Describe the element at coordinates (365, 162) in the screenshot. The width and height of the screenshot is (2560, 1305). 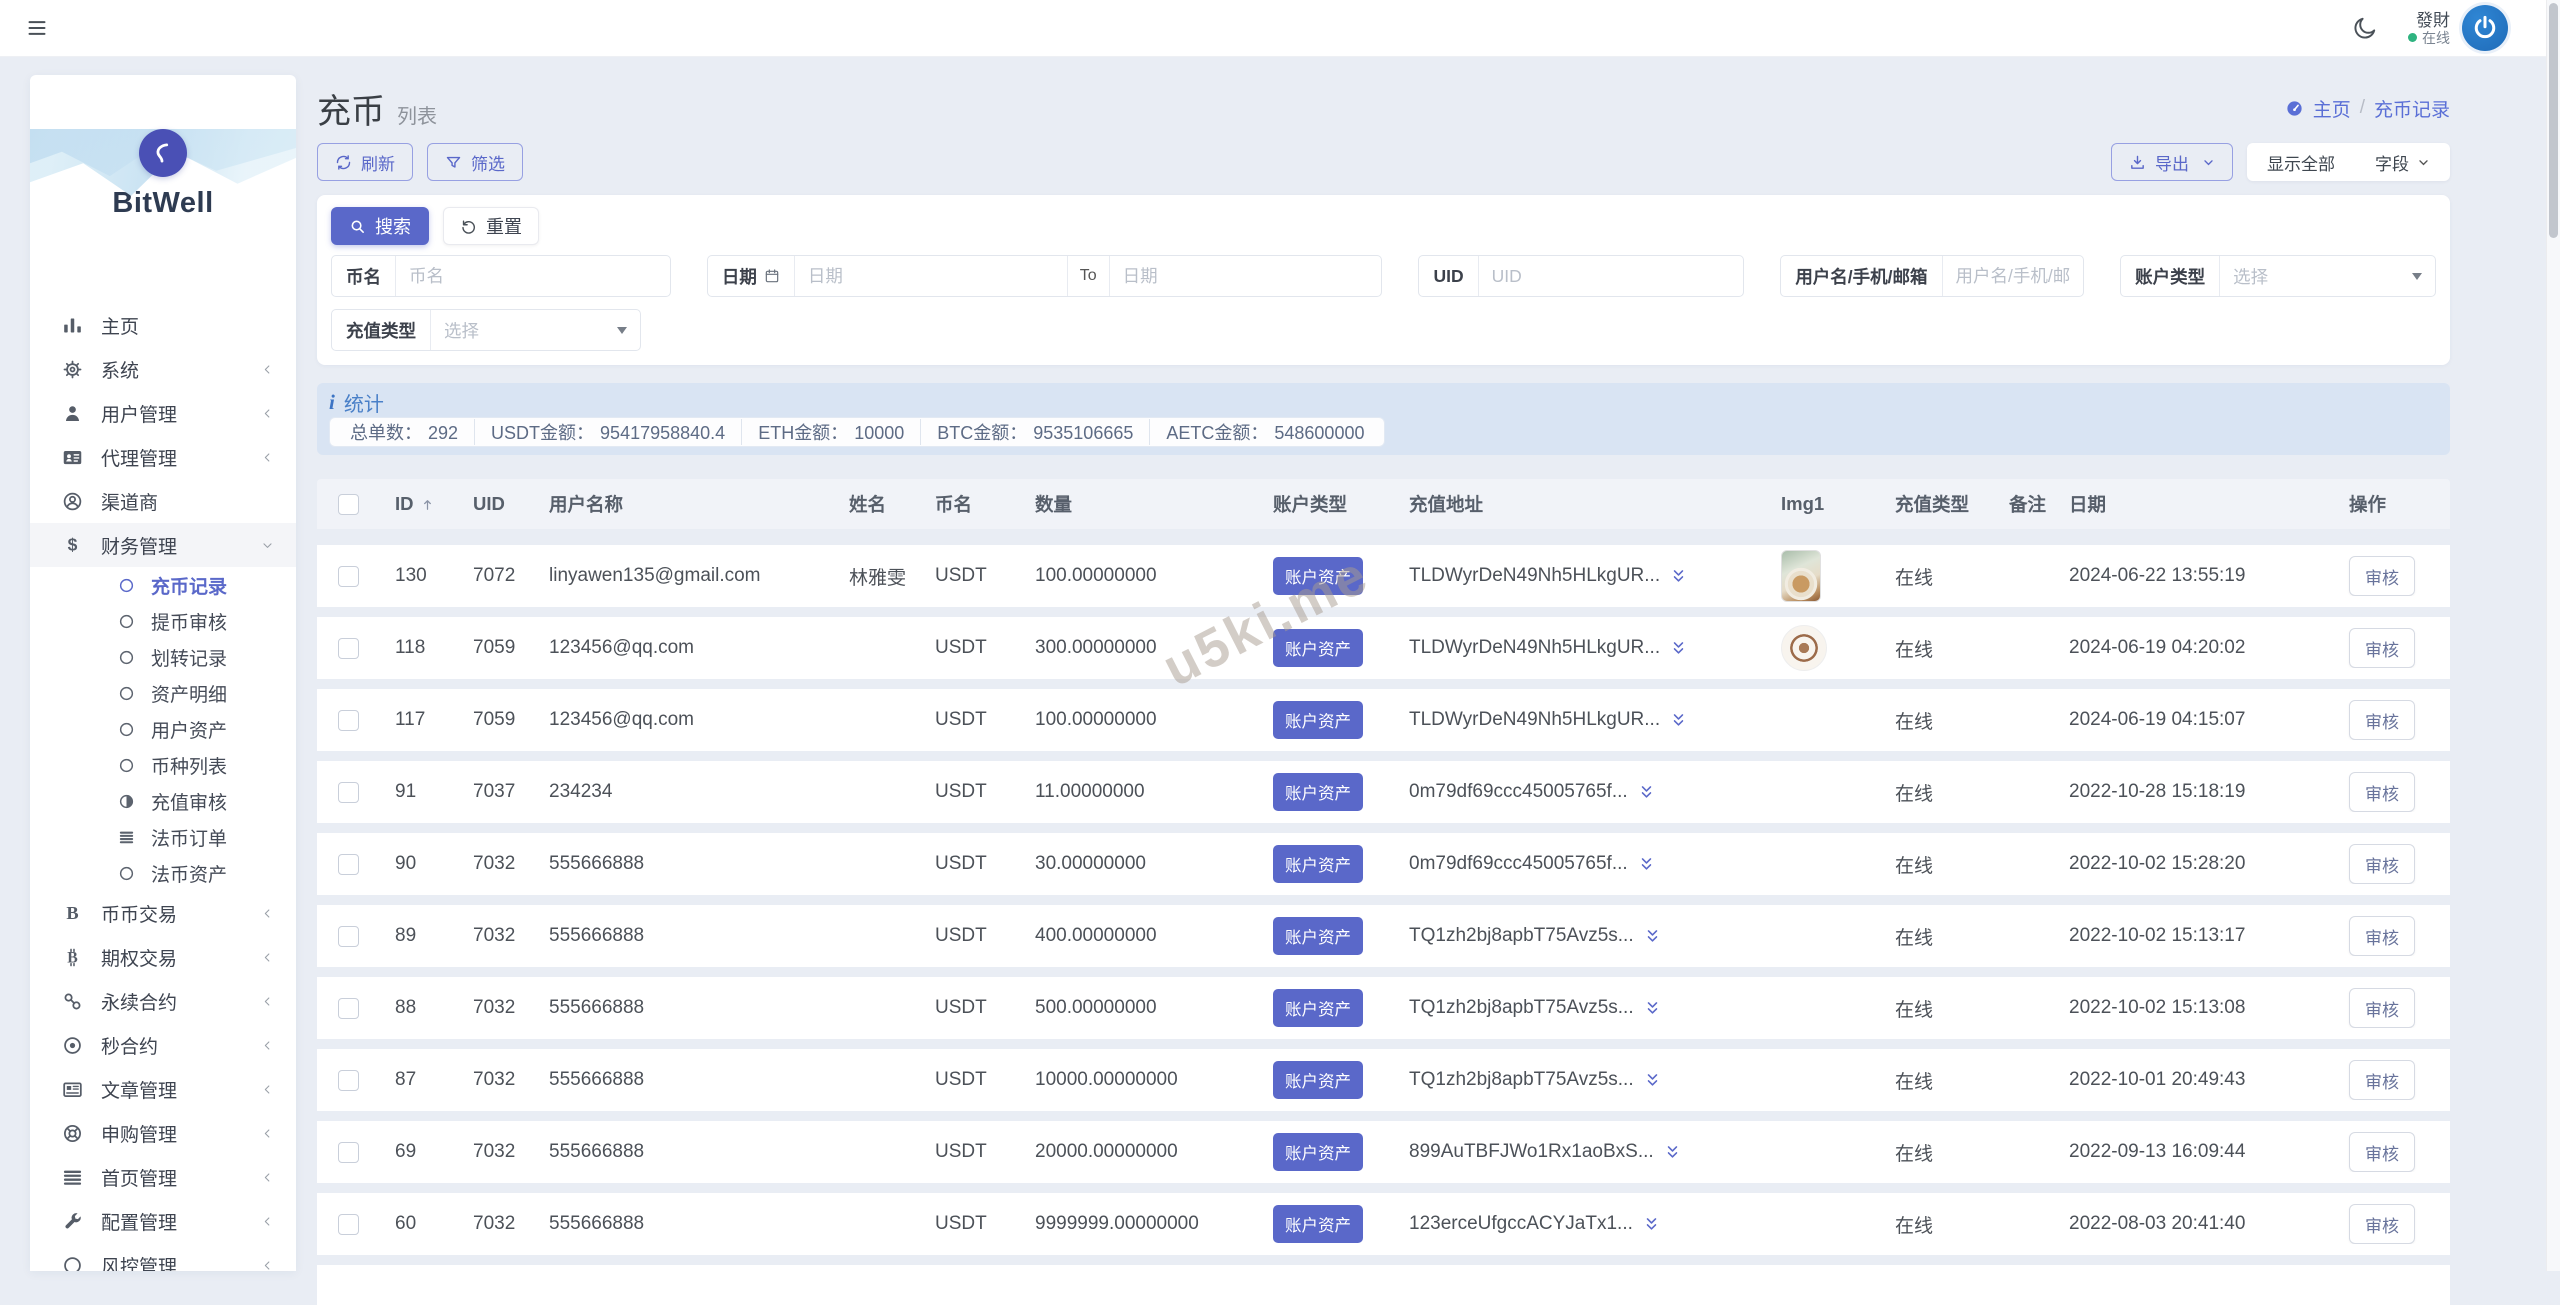
I see `refresh-button: 刷新` at that location.